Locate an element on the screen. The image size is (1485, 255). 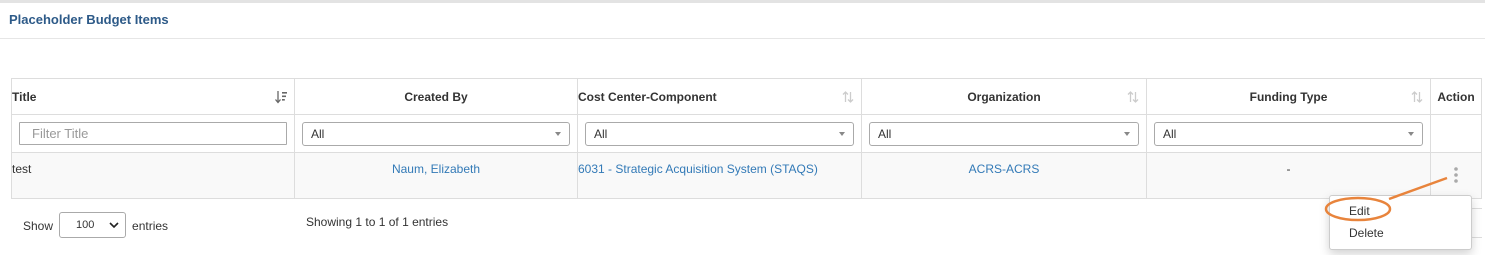
filter-cell-title: Filter Title is located at coordinates (153, 133).